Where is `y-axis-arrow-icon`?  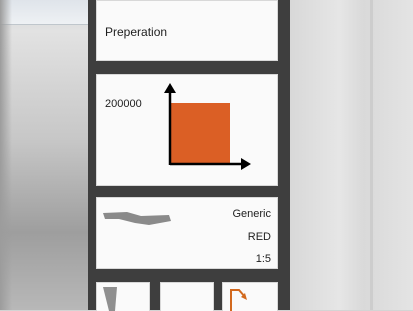 y-axis-arrow-icon is located at coordinates (170, 88).